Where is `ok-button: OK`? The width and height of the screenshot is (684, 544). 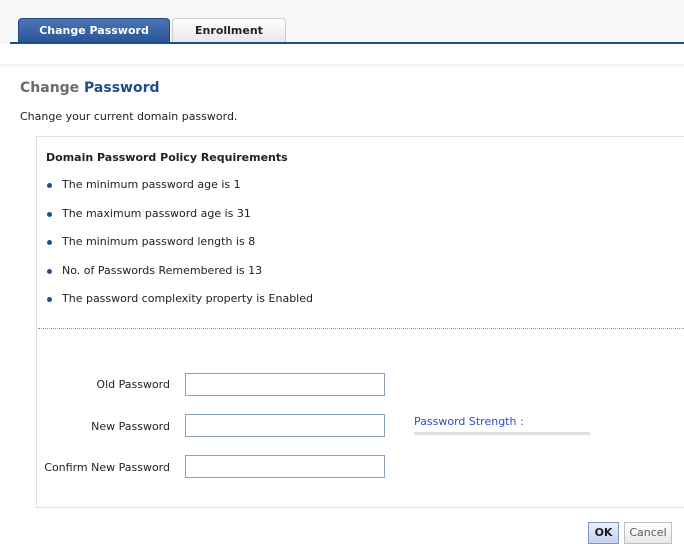 ok-button: OK is located at coordinates (603, 533).